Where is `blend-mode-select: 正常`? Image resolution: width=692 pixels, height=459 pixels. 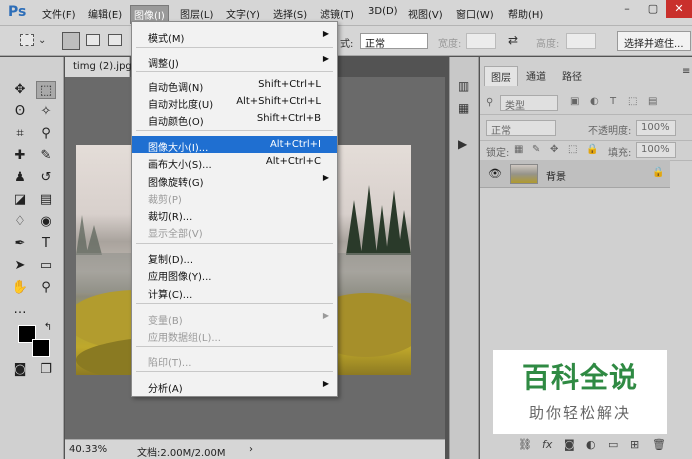 blend-mode-select: 正常 is located at coordinates (521, 128).